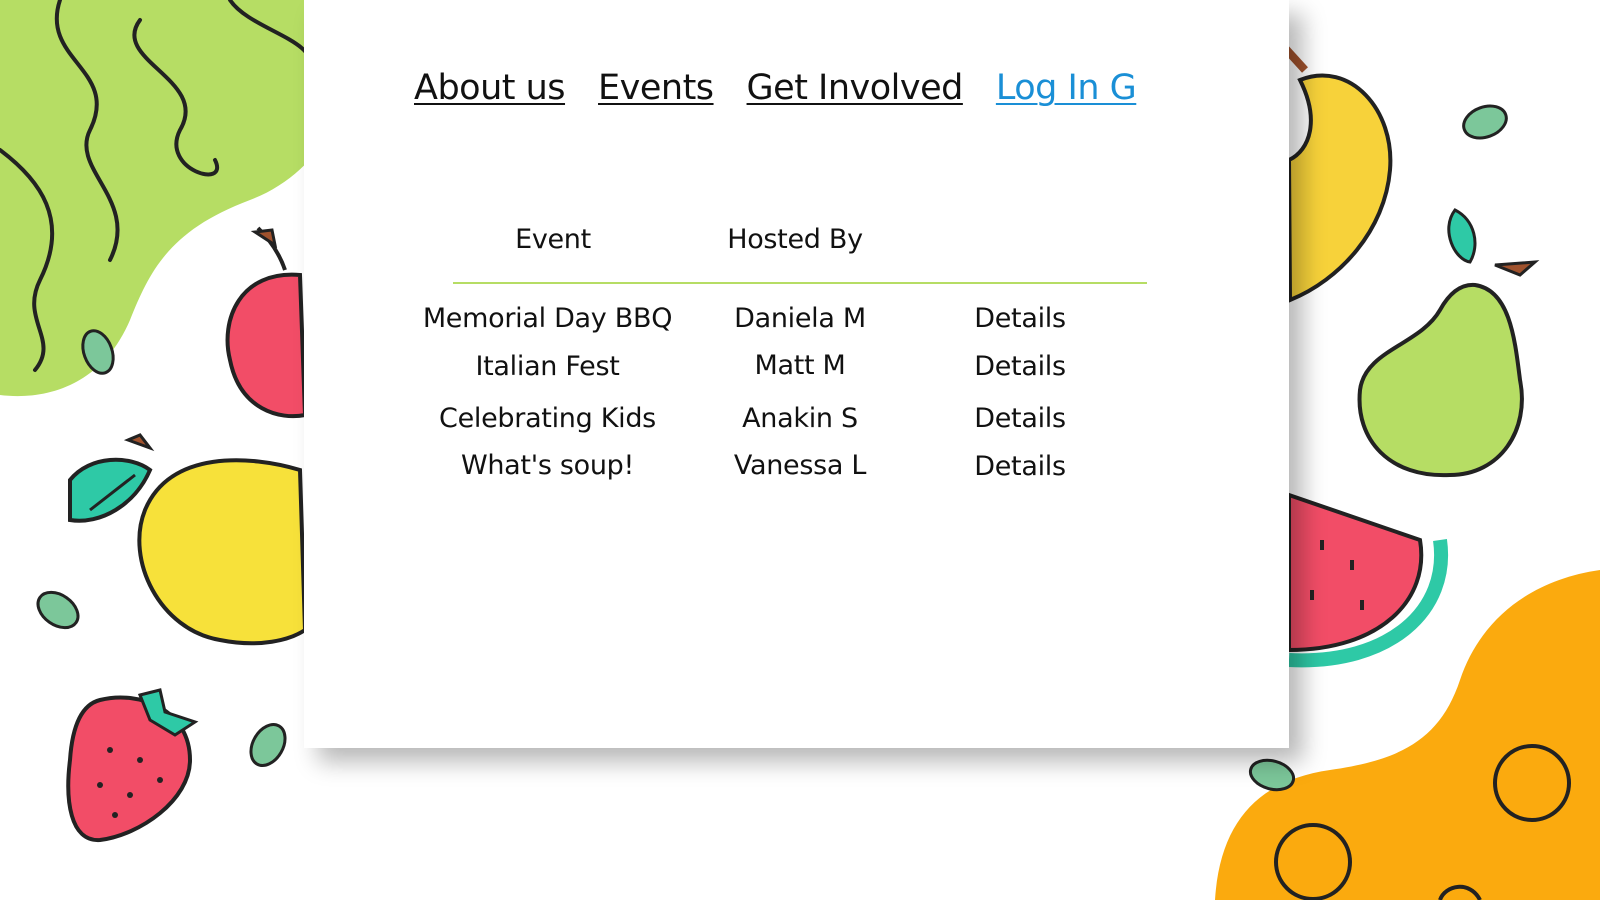 This screenshot has width=1600, height=900. Describe the element at coordinates (800, 318) in the screenshot. I see `table-row-host: Daniela M` at that location.